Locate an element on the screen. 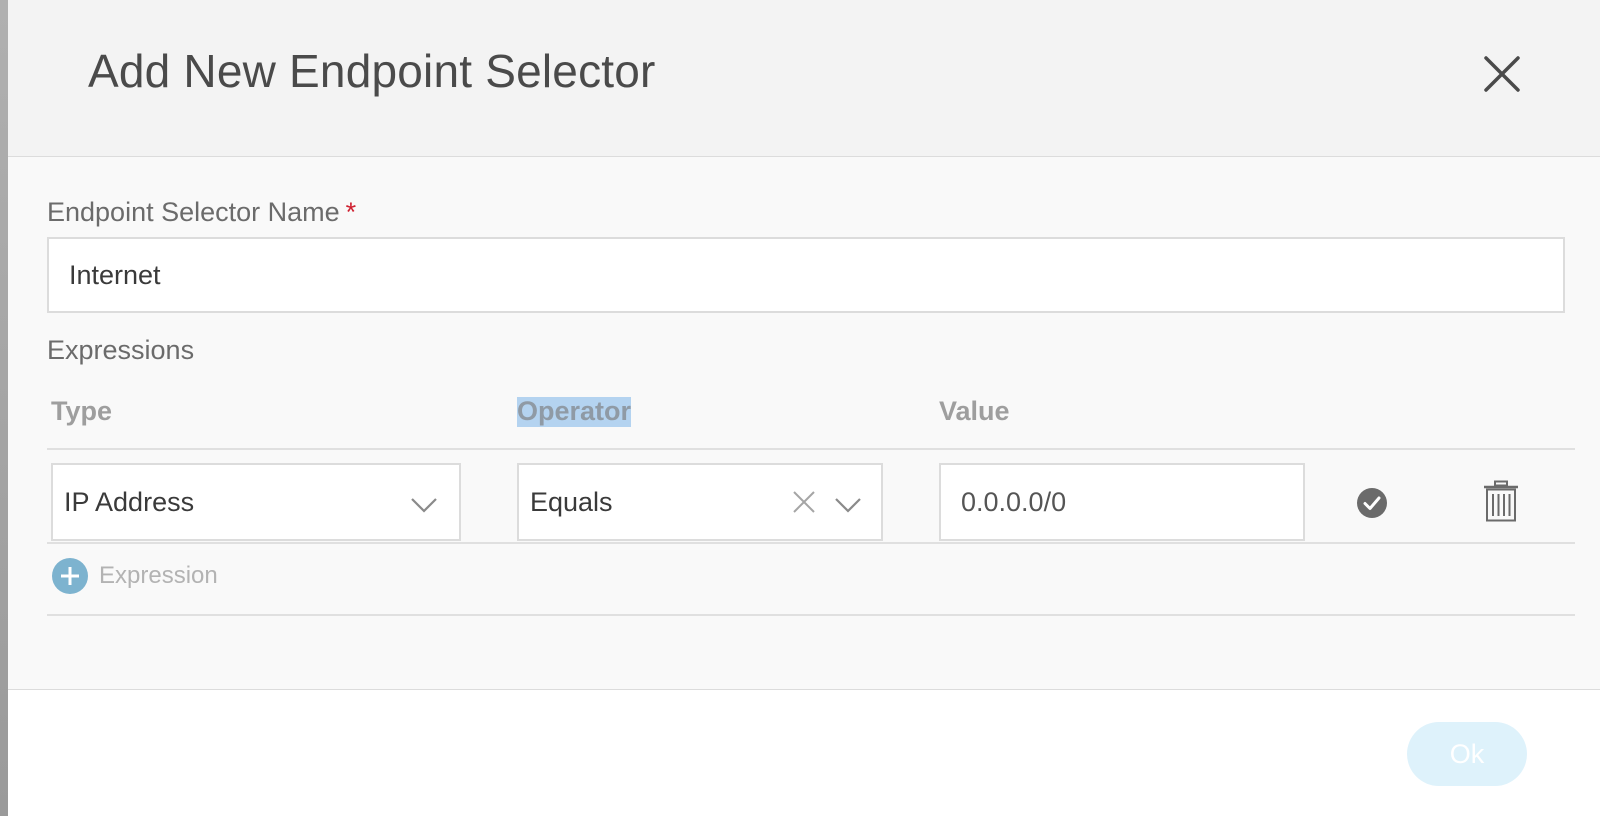  clear-icon is located at coordinates (804, 502).